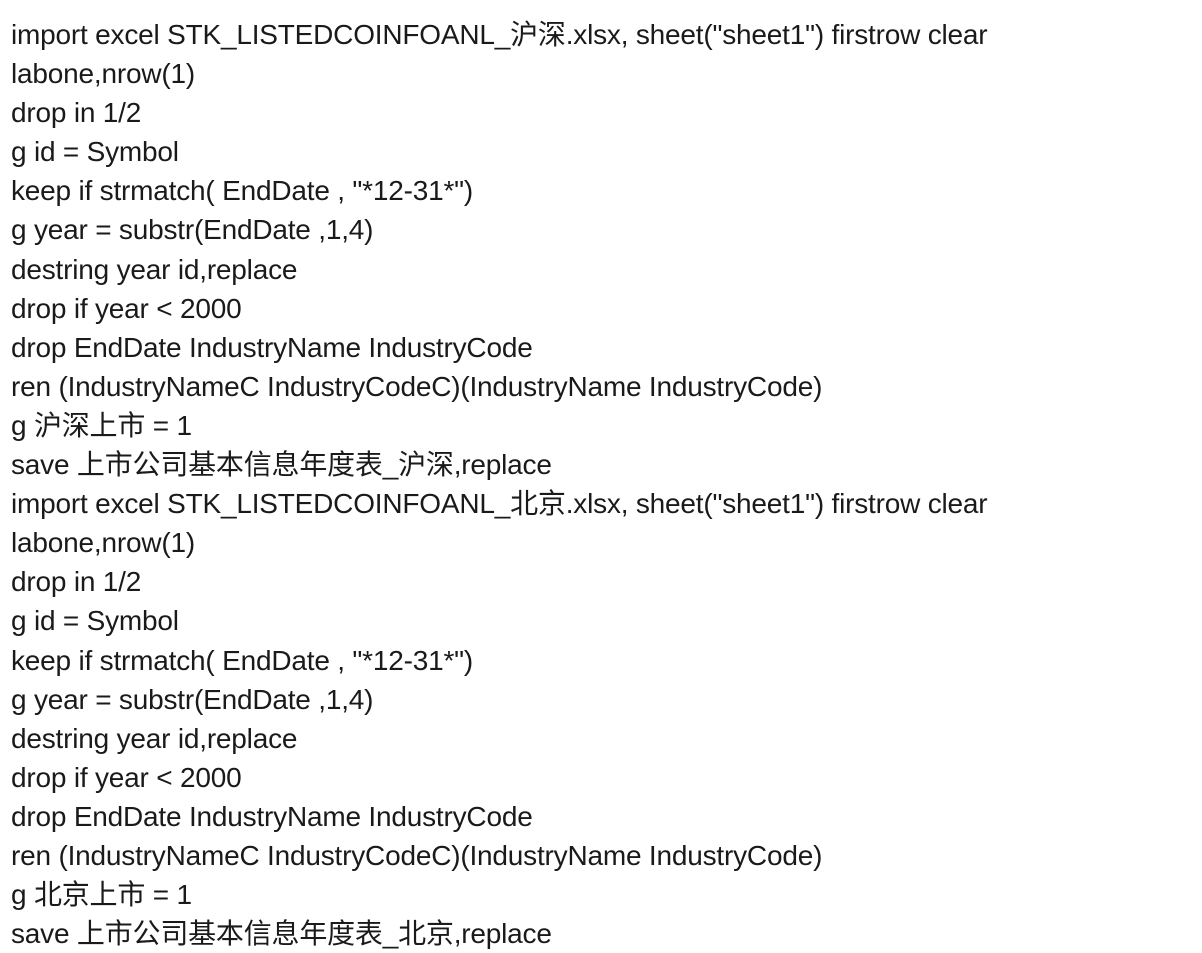 The height and width of the screenshot is (953, 1202). What do you see at coordinates (101, 895) in the screenshot?
I see `code-line: g 北京上市 = 1` at bounding box center [101, 895].